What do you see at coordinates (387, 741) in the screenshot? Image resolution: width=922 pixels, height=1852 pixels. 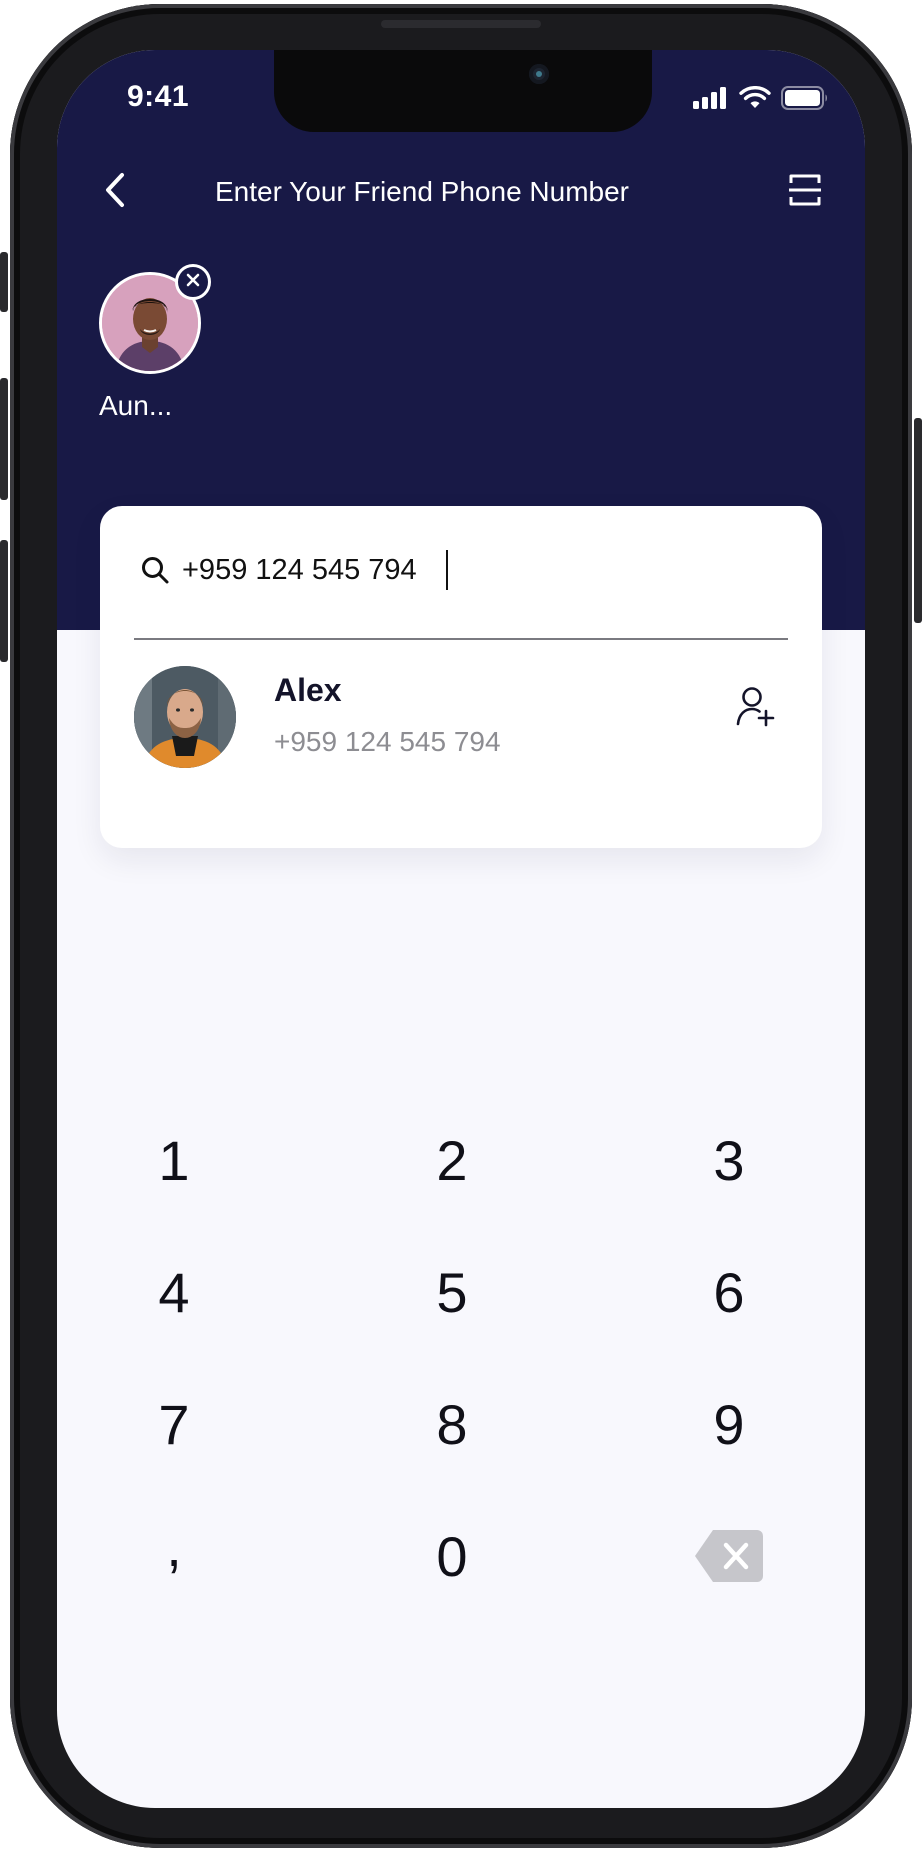 I see `contact-phone: +959 124 545 794` at bounding box center [387, 741].